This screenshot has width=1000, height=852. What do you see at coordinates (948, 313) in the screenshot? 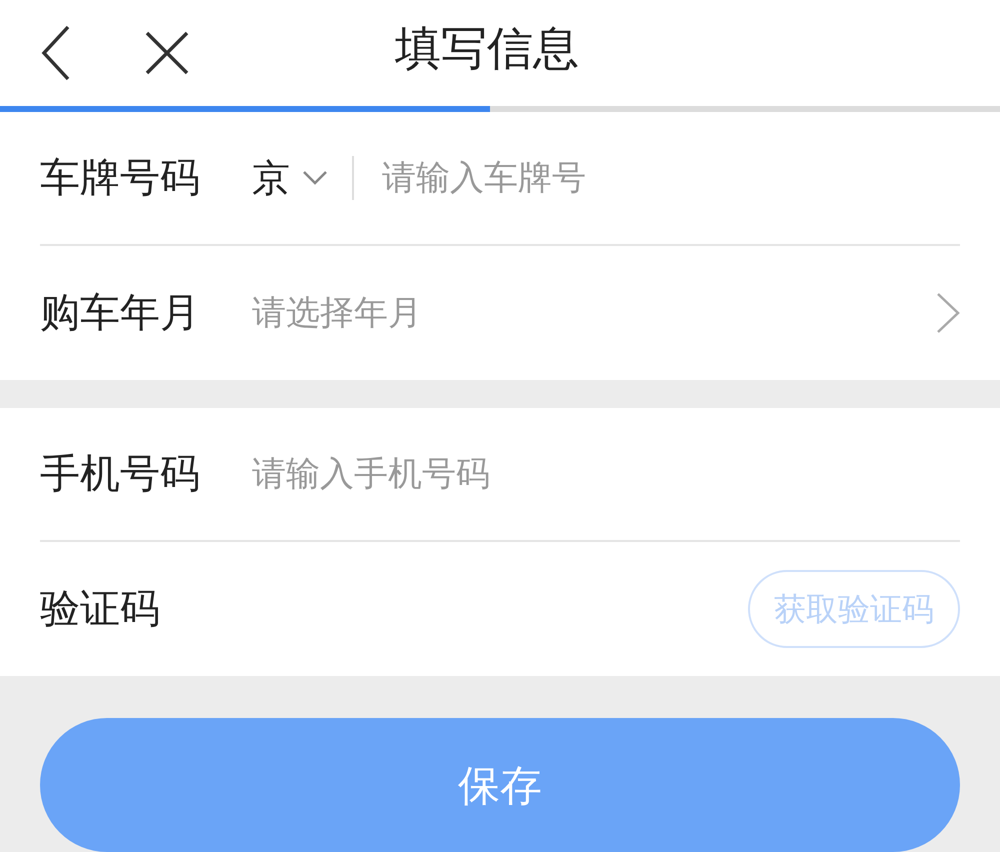
I see `chevron-right-icon` at bounding box center [948, 313].